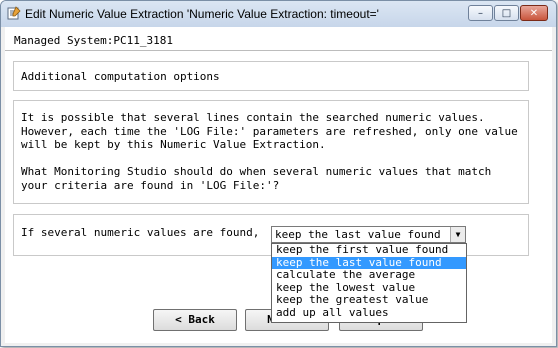  I want to click on computation-select: keep the last value found ▼, so click(368, 234).